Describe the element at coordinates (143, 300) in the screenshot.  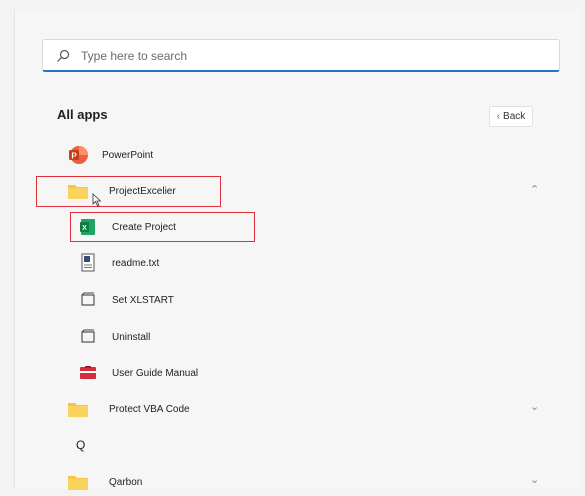
I see `app-item-label: Set XLSTART` at that location.